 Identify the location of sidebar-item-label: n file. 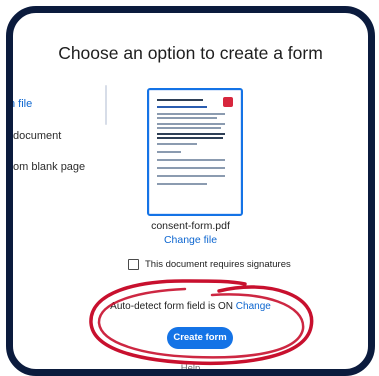
(21, 104).